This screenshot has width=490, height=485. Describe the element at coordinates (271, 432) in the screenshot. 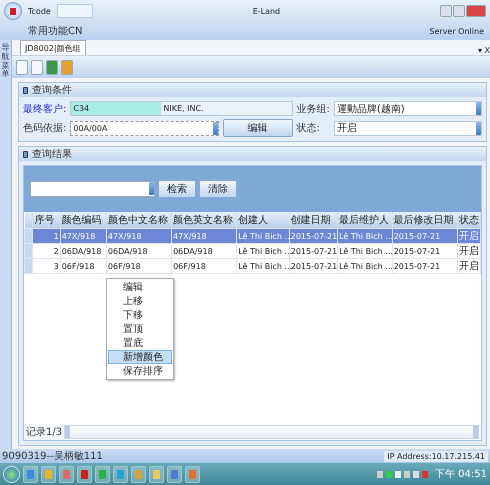

I see `horizontal-scrollbar` at that location.